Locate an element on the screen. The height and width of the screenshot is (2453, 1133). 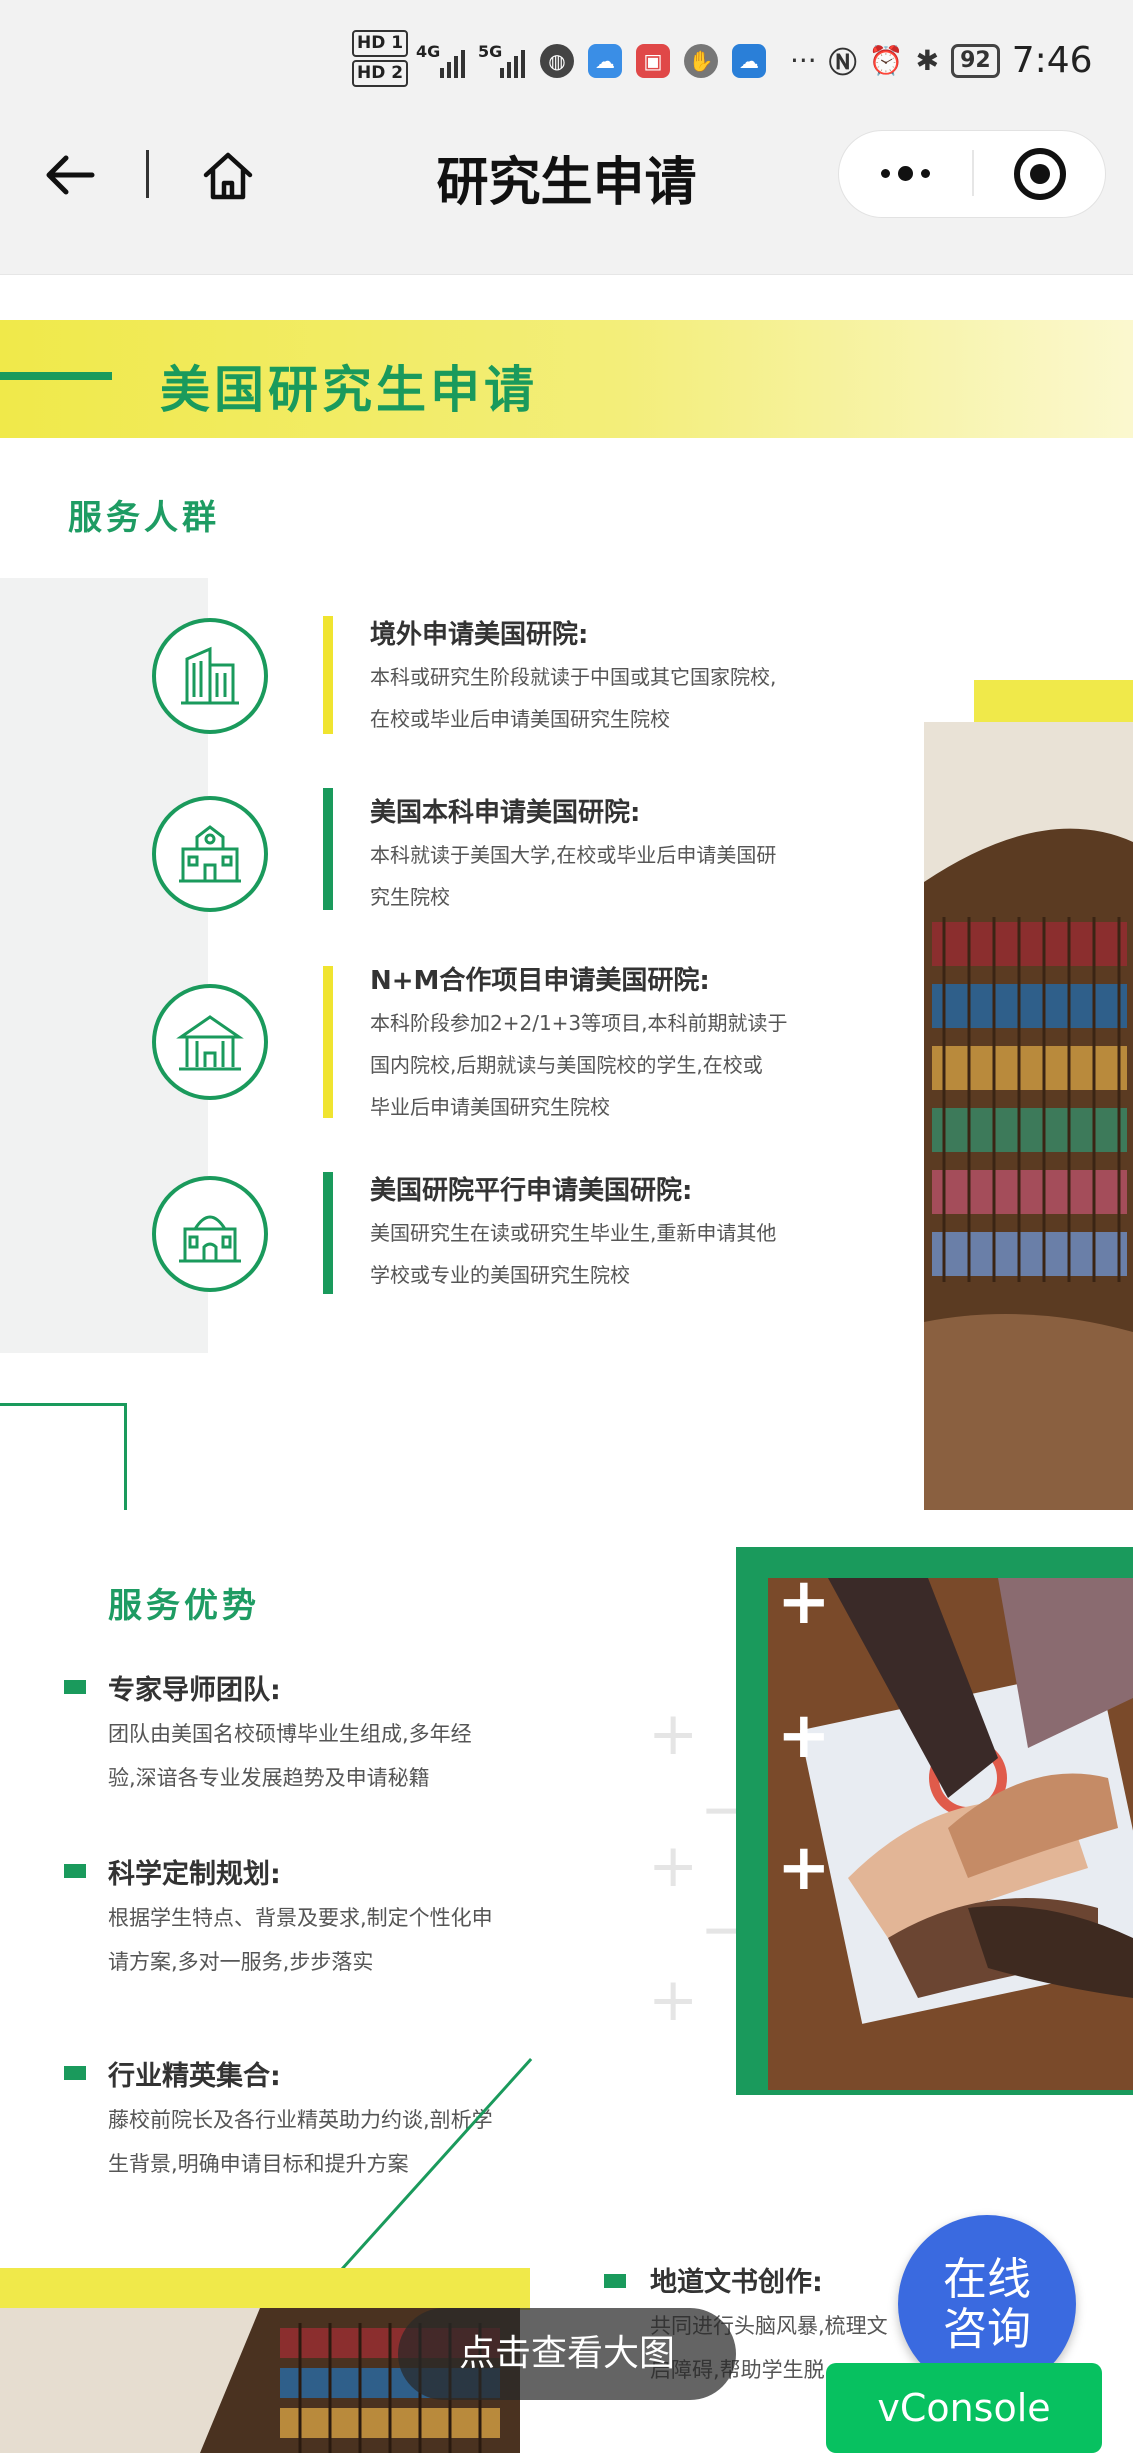
service-item-desc: 本科或研究生阶段就读于中国或其它国家院校, 在校或毕业后申请美国研究生院校 is located at coordinates (573, 698).